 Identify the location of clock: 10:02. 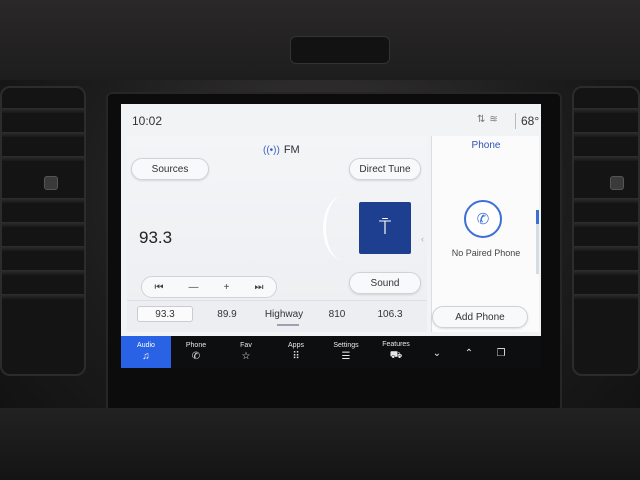
(147, 121).